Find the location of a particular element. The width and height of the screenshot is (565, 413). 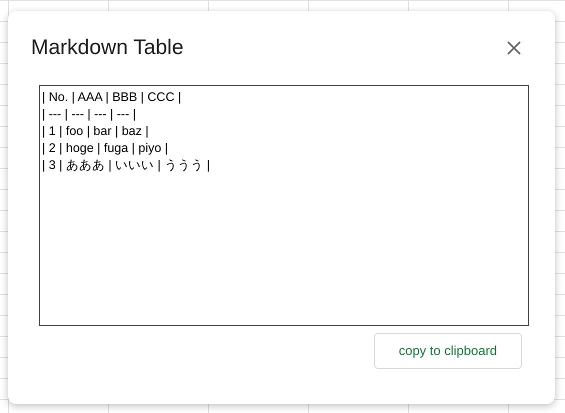

copy-button: copy to clipboard is located at coordinates (448, 351).